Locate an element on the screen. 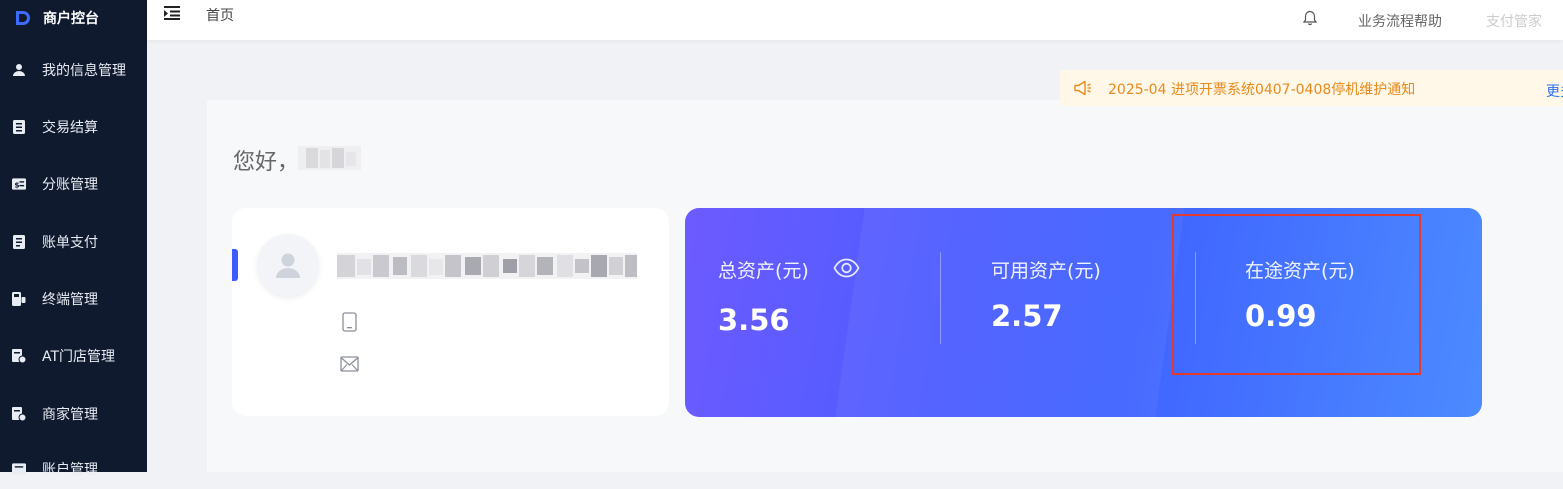 This screenshot has height=489, width=1563. menu-fold-icon is located at coordinates (172, 13).